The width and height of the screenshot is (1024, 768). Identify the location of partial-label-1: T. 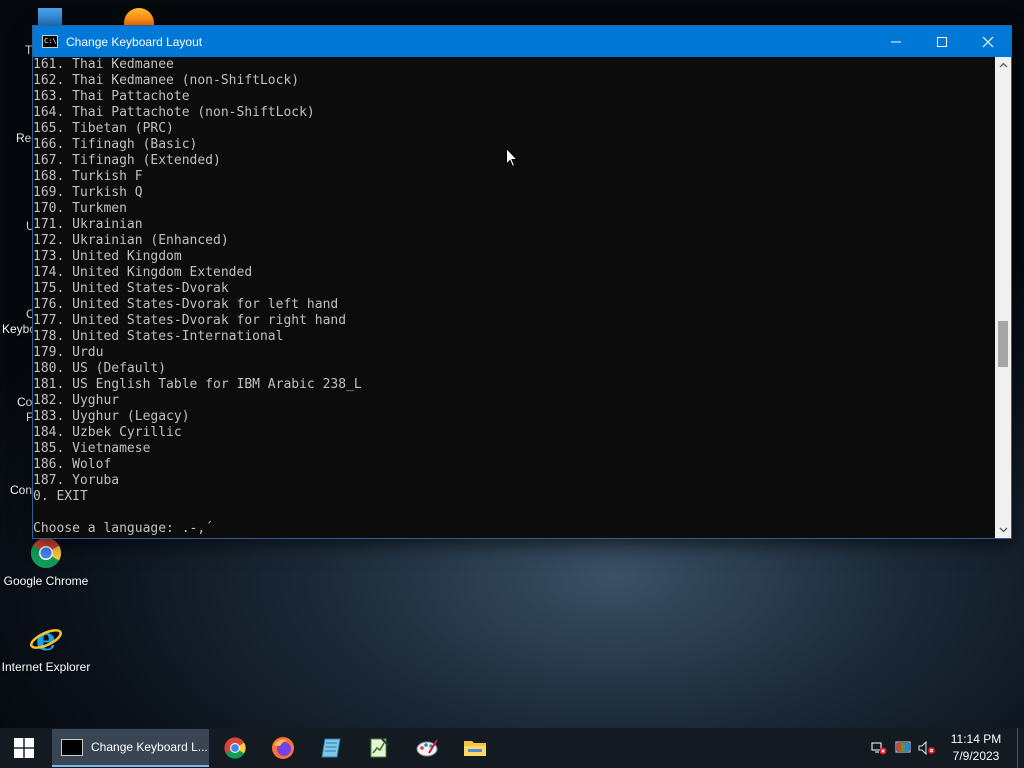
(29, 50).